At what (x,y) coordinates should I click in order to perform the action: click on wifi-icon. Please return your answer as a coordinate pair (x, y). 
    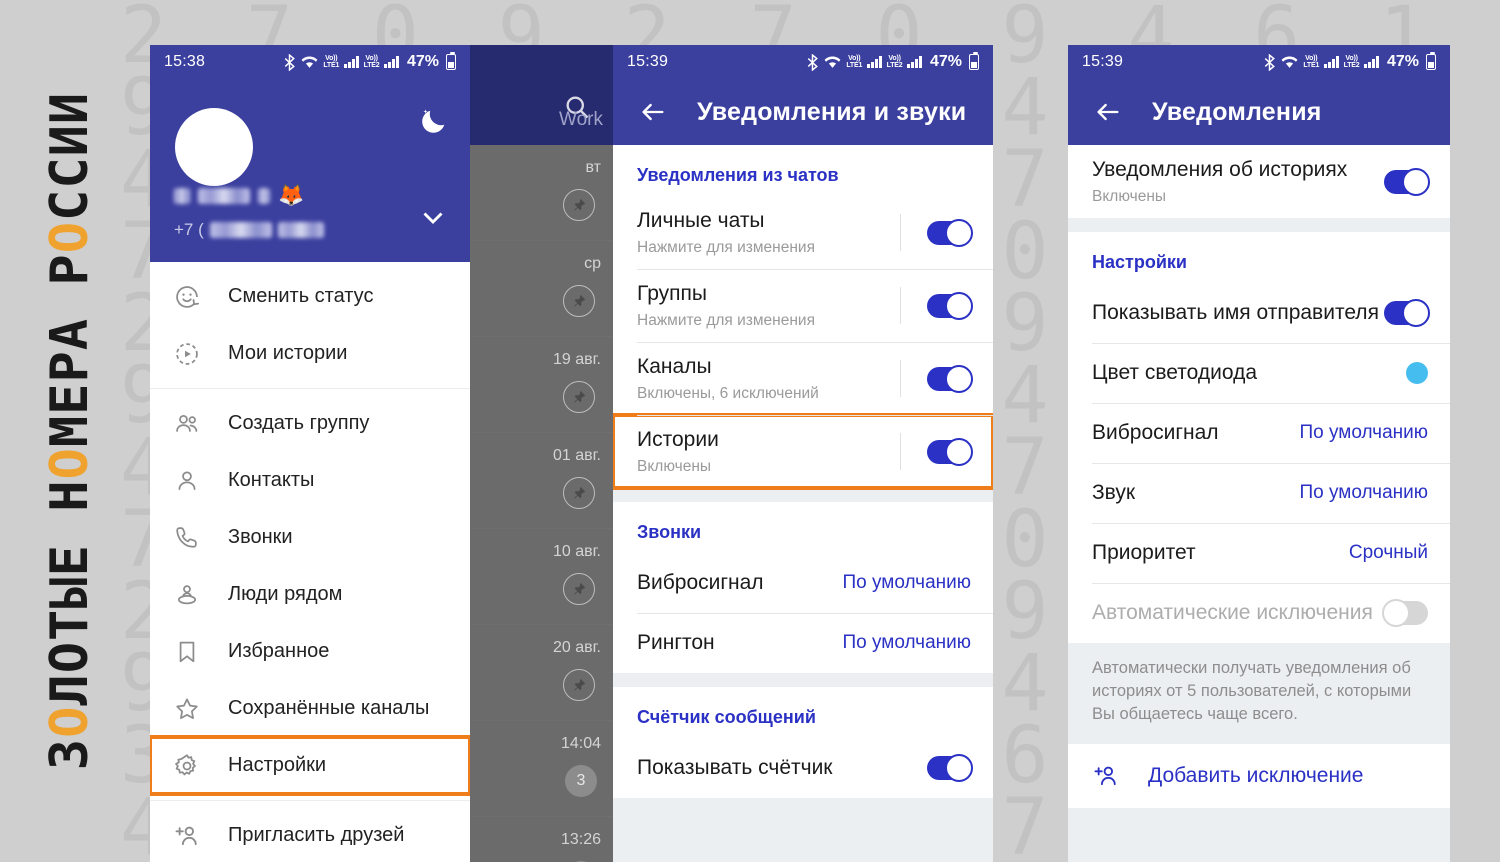
    Looking at the image, I should click on (832, 62).